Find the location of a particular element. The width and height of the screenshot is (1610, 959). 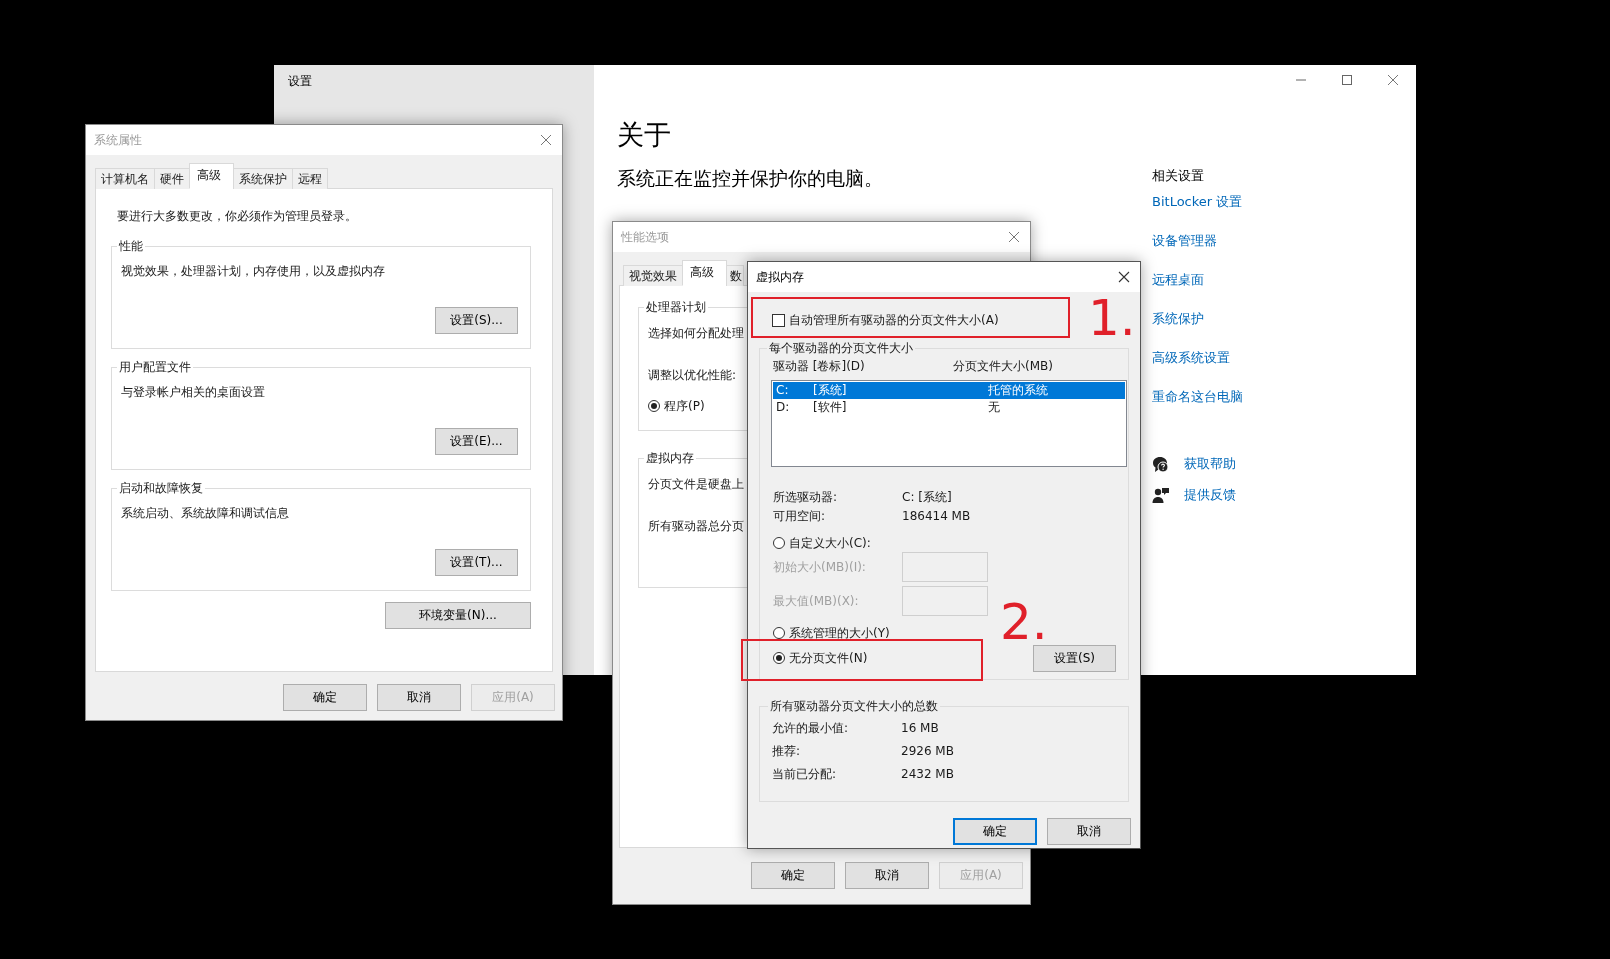

group-label: 启动和故障恢复 is located at coordinates (161, 488).